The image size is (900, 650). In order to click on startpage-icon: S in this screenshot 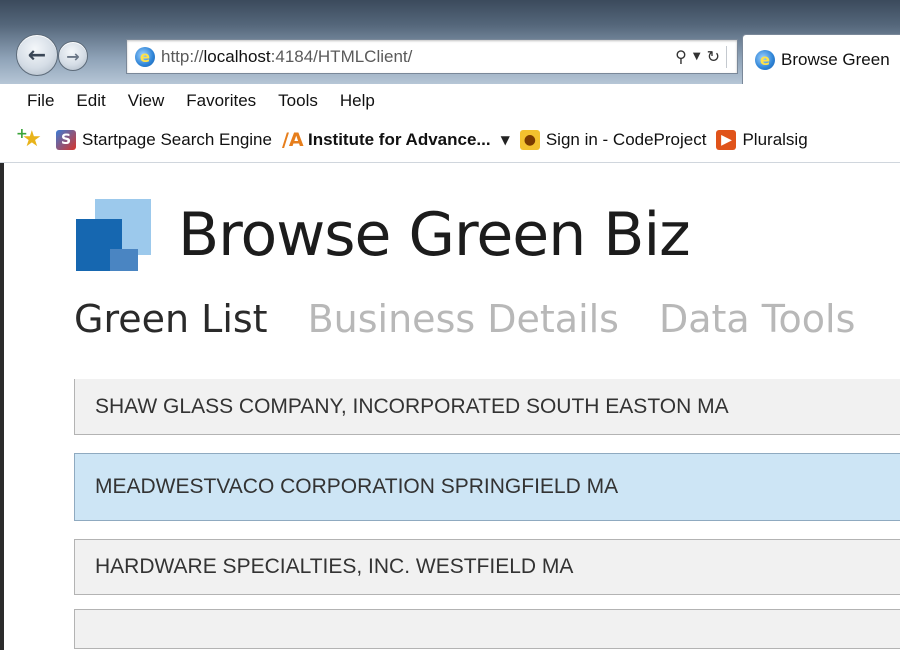, I will do `click(66, 140)`.